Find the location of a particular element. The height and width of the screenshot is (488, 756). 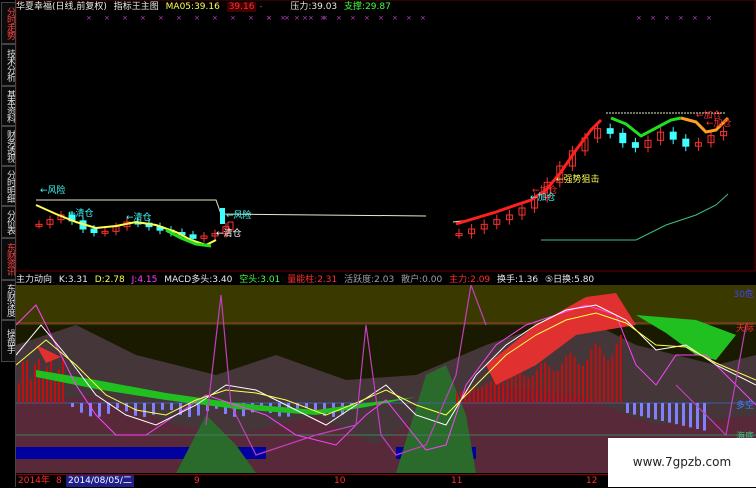

month-tick-12: 12 is located at coordinates (592, 481).